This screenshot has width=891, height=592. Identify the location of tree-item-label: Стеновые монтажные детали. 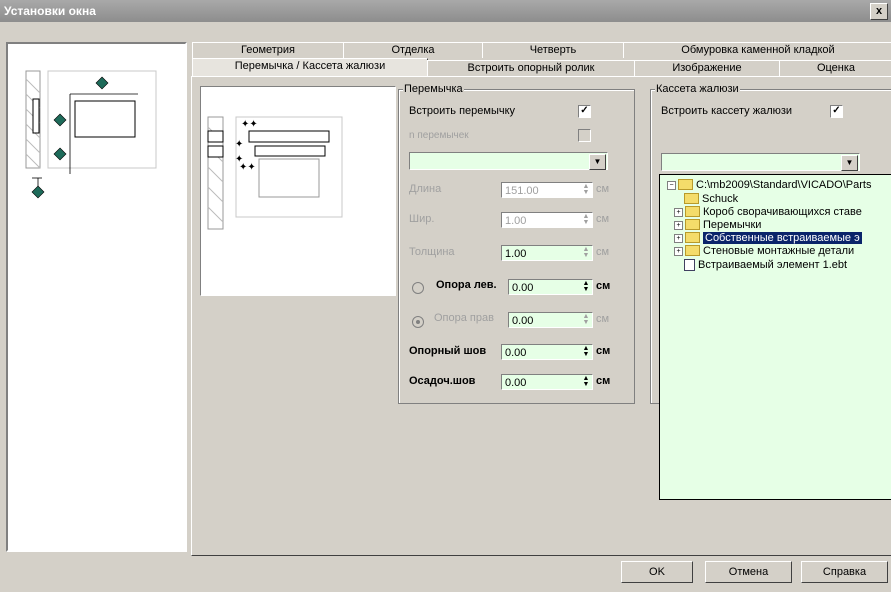
(779, 251).